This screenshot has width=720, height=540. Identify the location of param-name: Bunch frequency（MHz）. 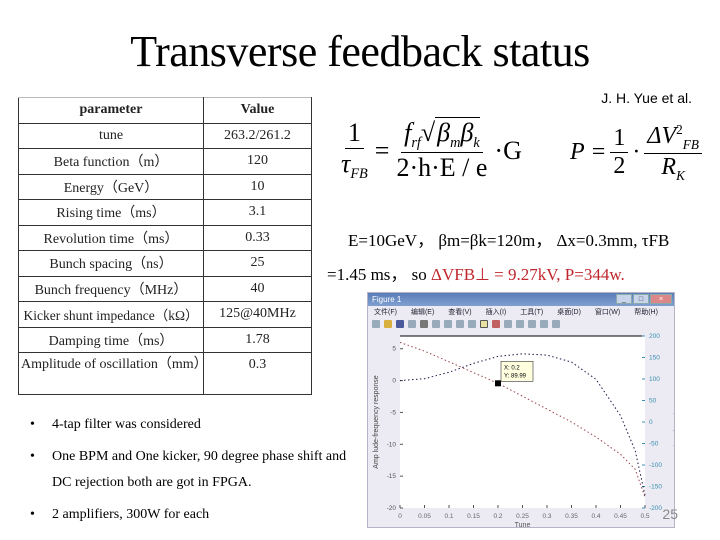
(111, 288).